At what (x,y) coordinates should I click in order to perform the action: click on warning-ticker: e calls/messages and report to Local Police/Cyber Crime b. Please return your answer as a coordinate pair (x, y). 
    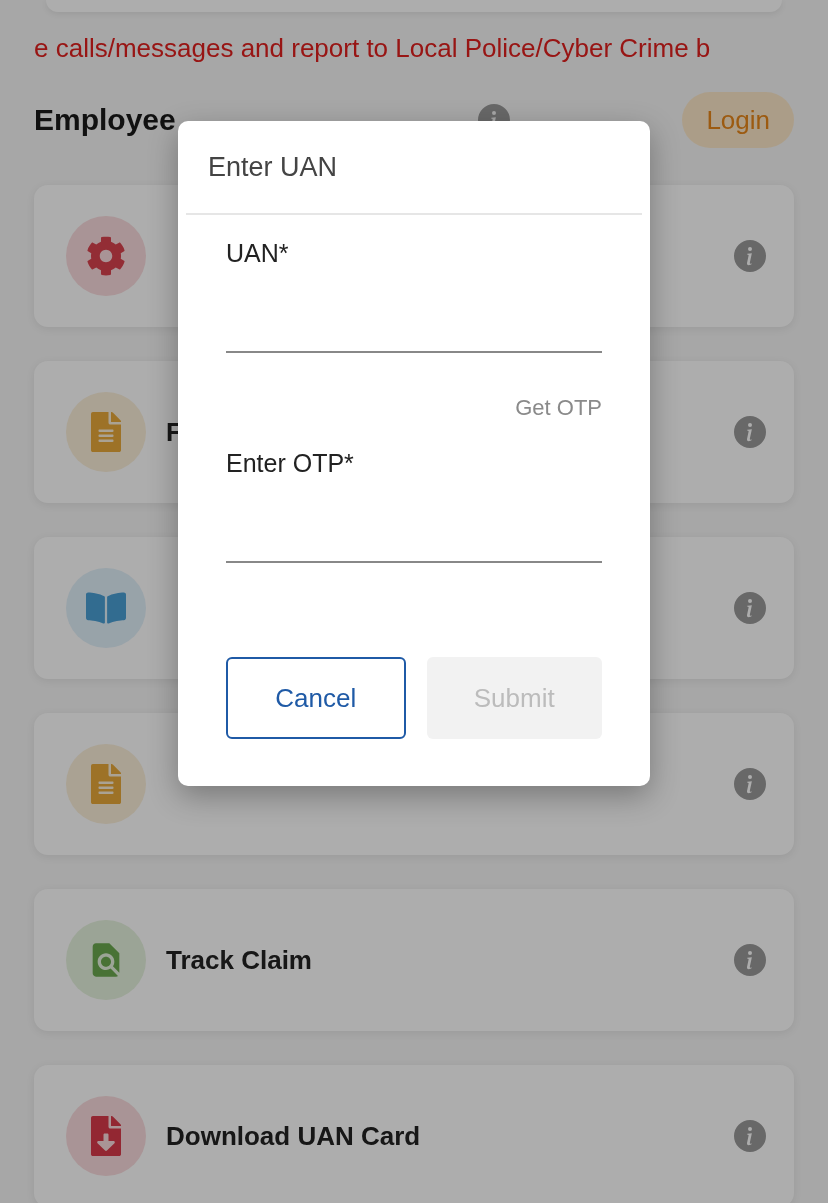
    Looking at the image, I should click on (373, 48).